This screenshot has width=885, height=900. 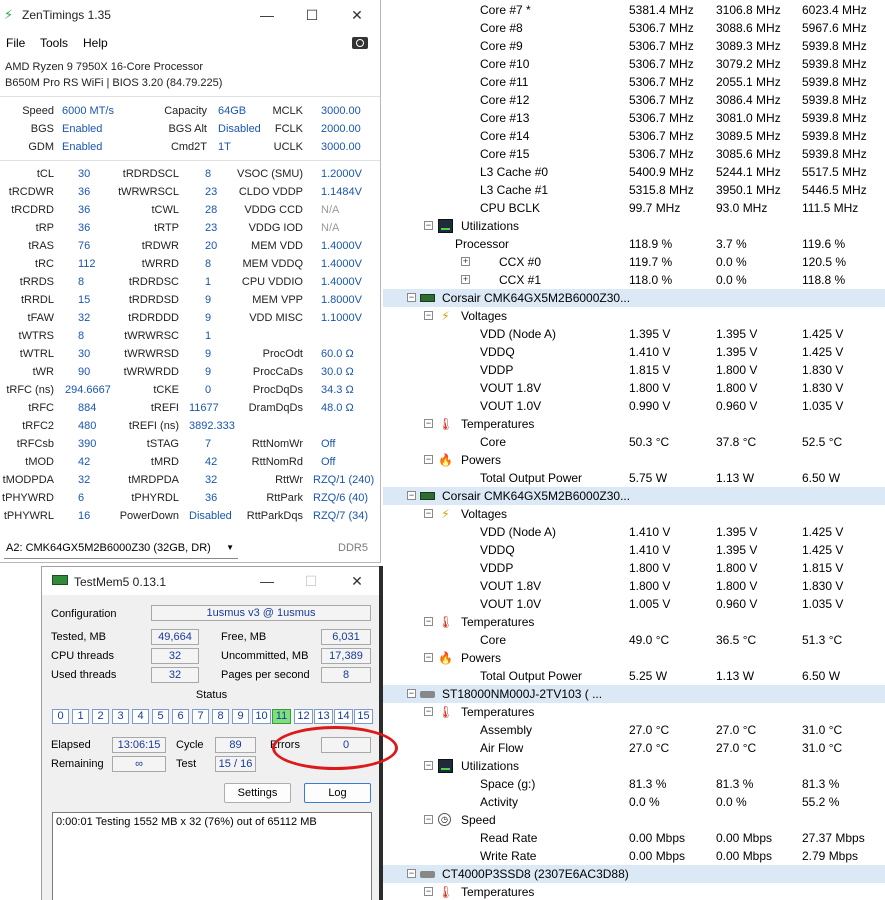 What do you see at coordinates (257, 793) in the screenshot?
I see `settings-button: Settings` at bounding box center [257, 793].